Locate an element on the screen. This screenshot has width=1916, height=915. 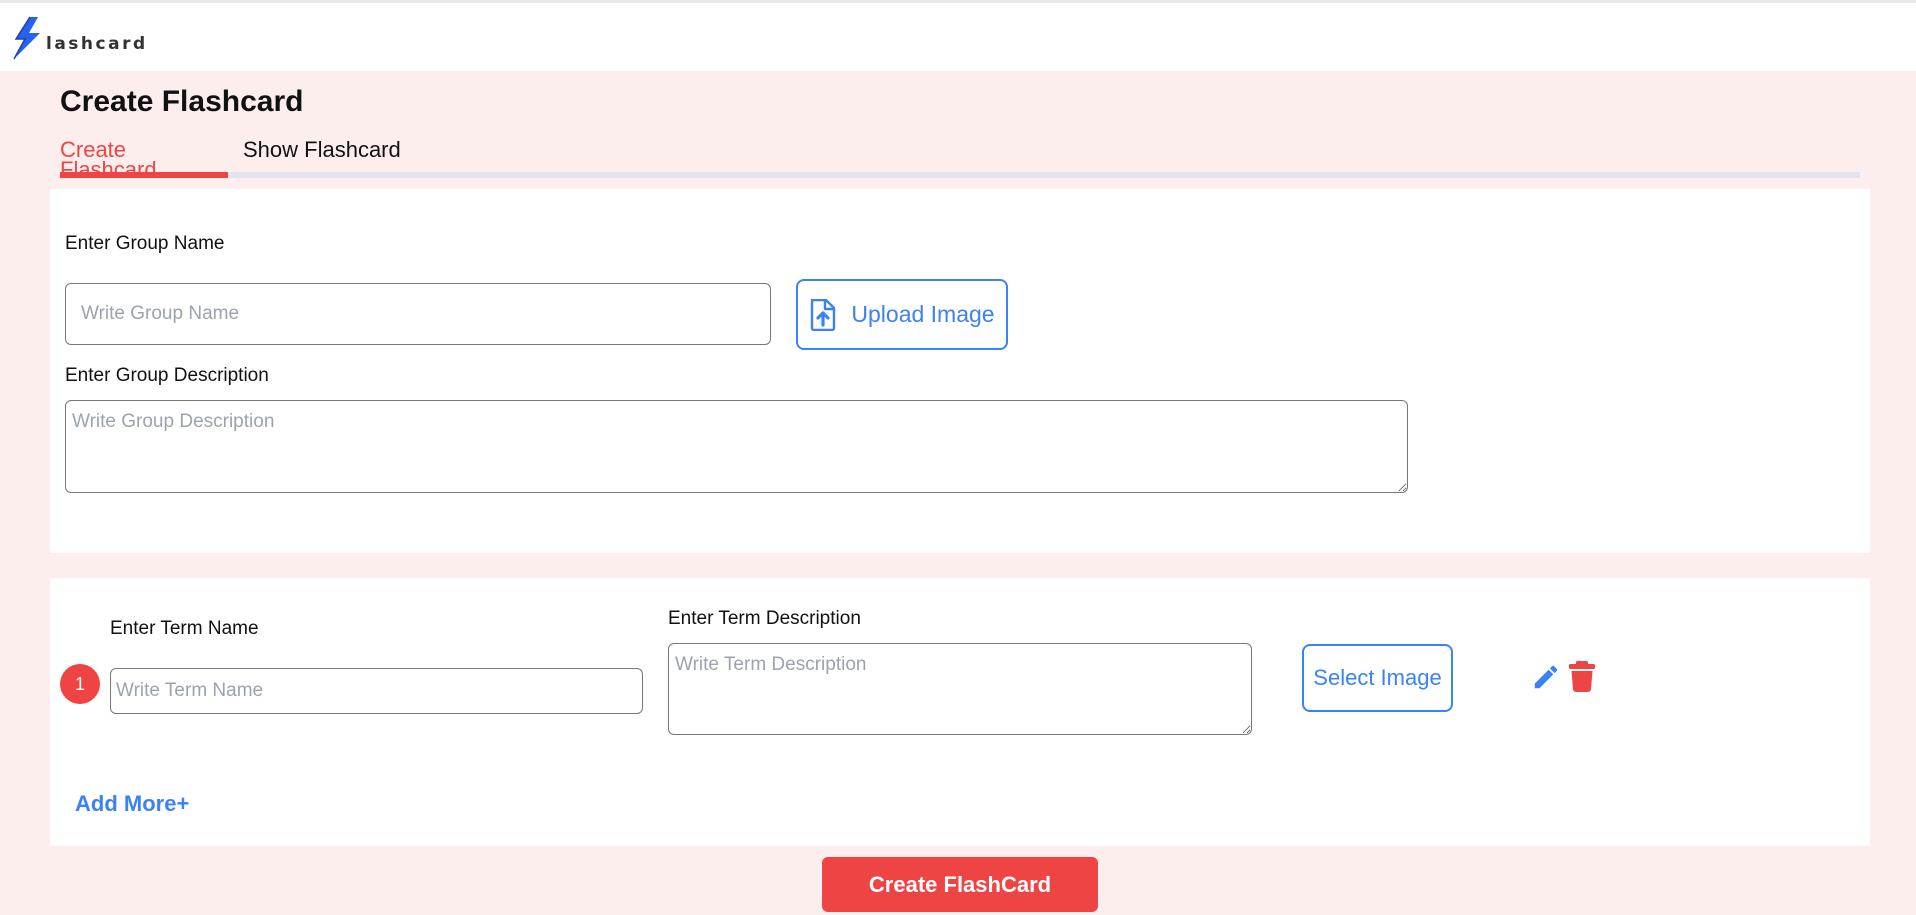
file-upload-icon is located at coordinates (823, 314).